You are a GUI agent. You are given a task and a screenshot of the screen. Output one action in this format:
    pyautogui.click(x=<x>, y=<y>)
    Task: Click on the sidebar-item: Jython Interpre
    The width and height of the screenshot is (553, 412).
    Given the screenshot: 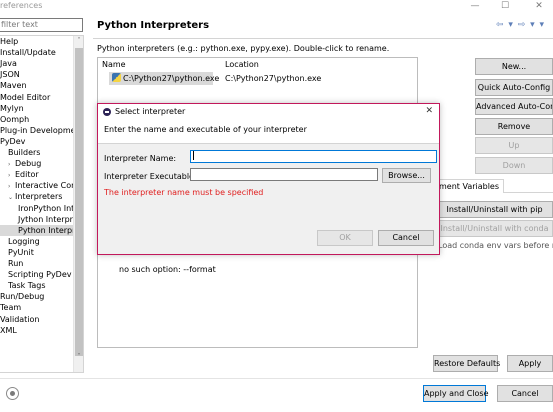 What is the action you would take?
    pyautogui.click(x=39, y=219)
    